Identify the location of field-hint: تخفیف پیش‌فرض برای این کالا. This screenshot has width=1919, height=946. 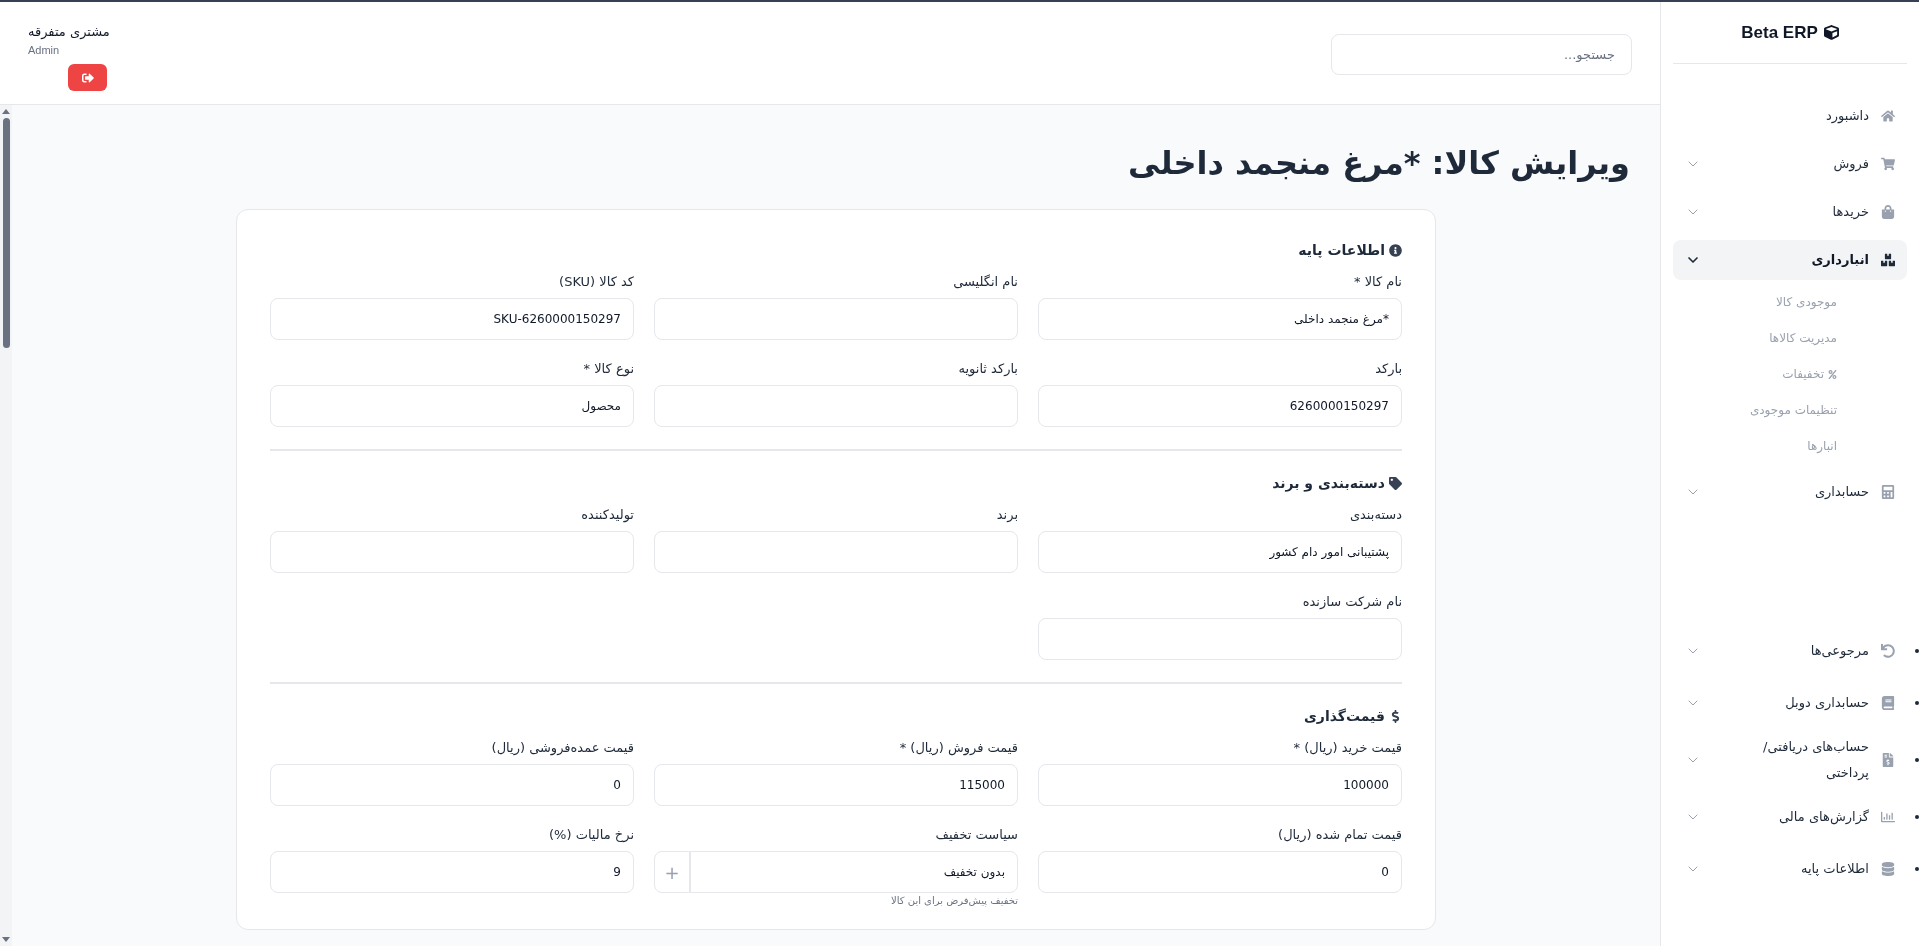
(954, 900).